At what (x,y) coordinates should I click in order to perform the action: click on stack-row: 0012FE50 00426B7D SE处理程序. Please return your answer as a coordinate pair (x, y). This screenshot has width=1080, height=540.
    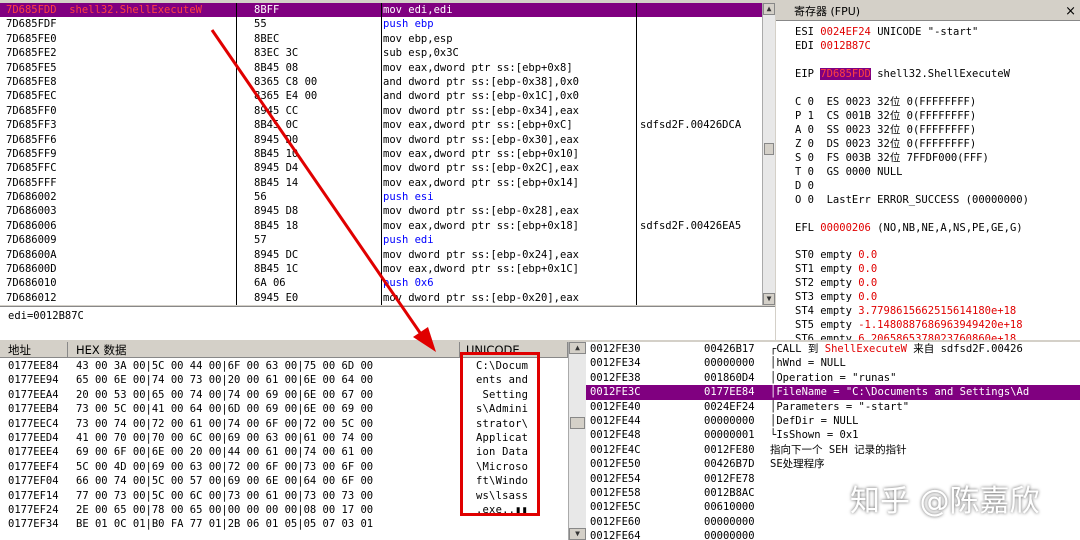
    Looking at the image, I should click on (833, 464).